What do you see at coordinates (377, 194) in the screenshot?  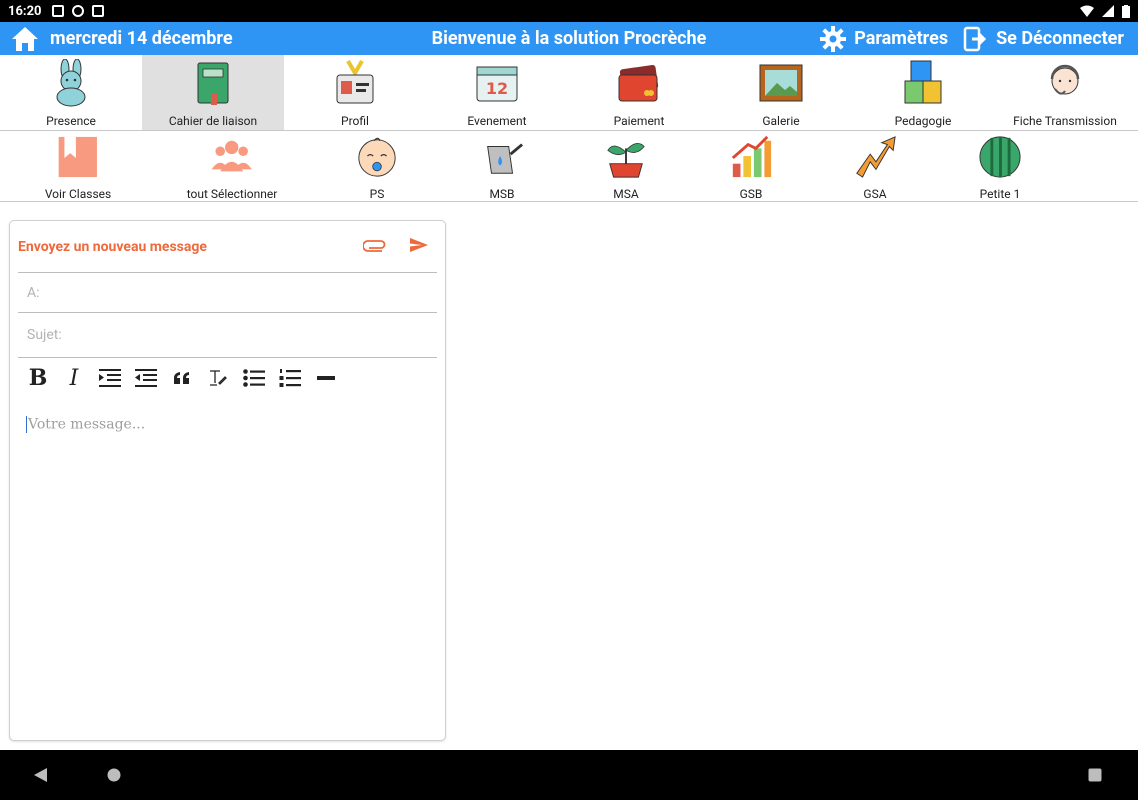 I see `class-item-label: PS` at bounding box center [377, 194].